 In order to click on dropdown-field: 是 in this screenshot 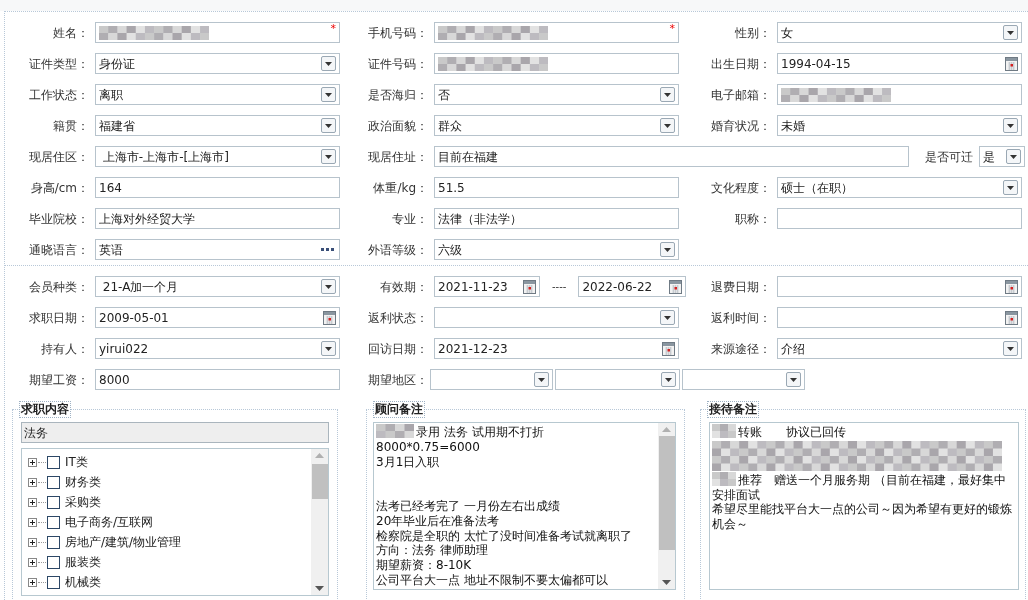, I will do `click(1002, 156)`.